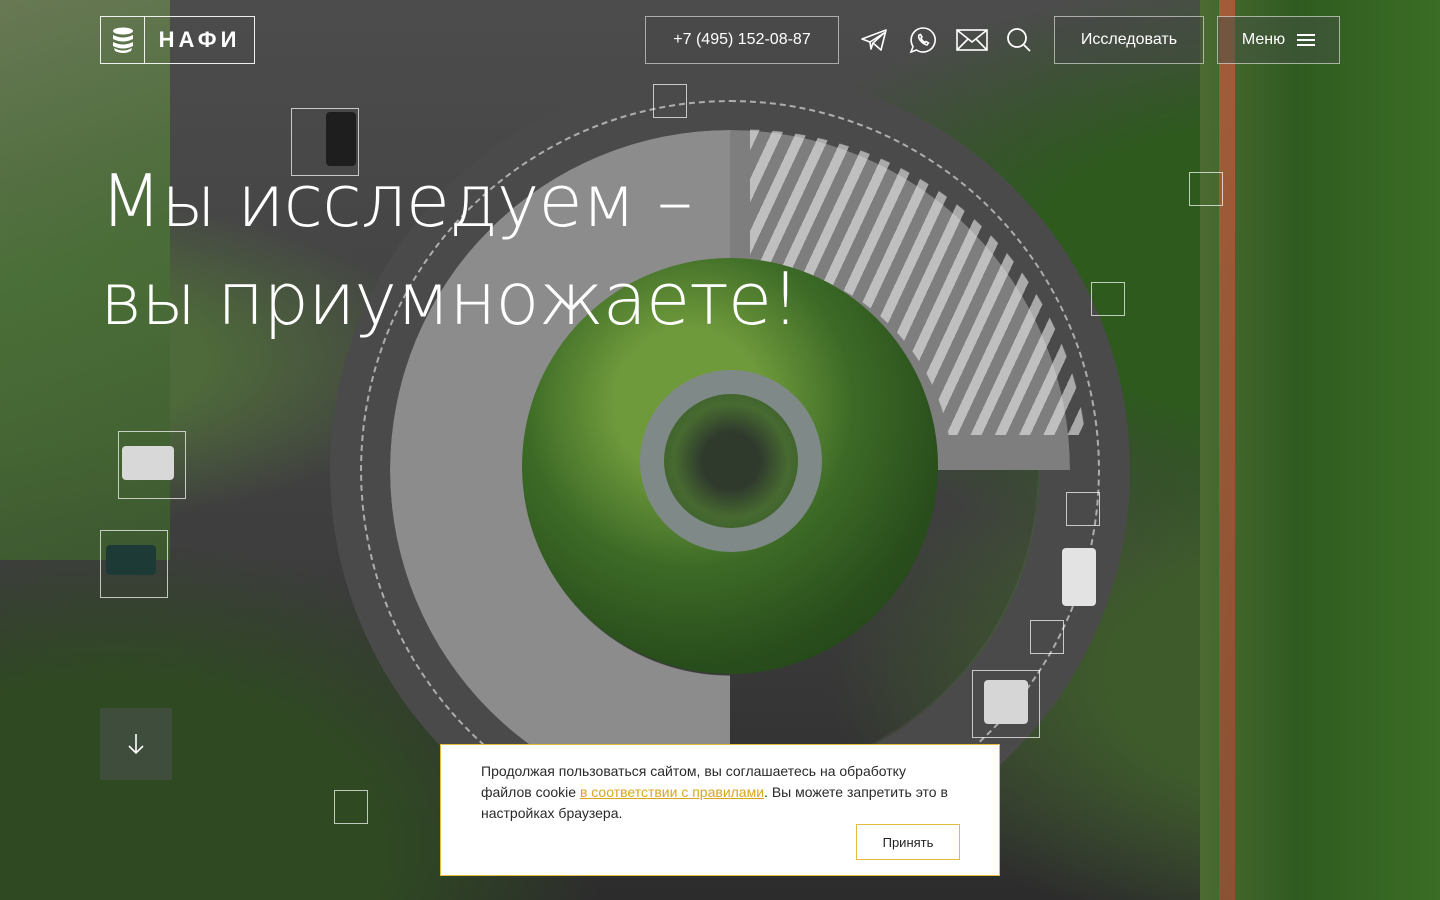  What do you see at coordinates (731, 461) in the screenshot?
I see `island-monument` at bounding box center [731, 461].